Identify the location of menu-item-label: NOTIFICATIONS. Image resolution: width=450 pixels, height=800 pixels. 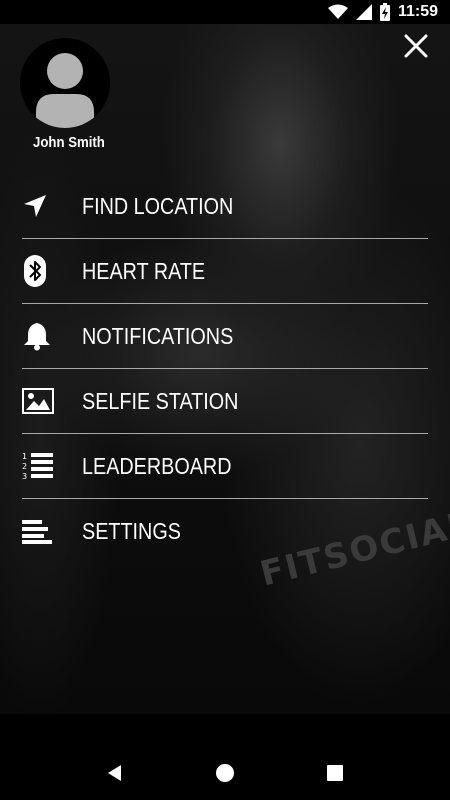
(158, 335).